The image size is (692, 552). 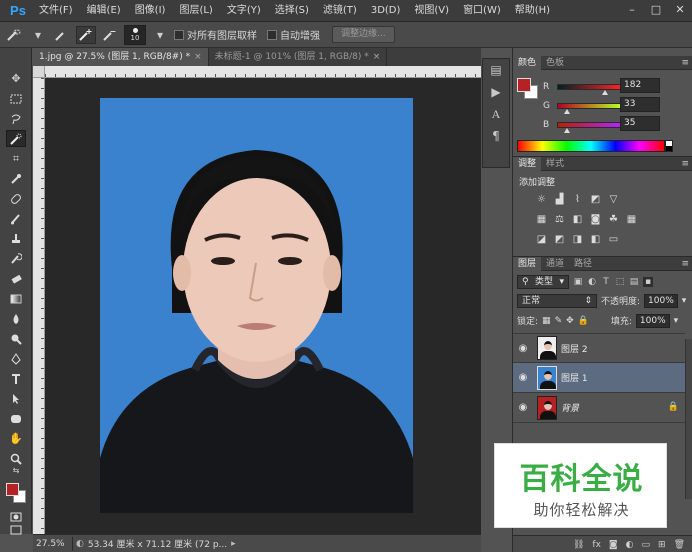 I want to click on tab-color: 颜色, so click(x=527, y=62).